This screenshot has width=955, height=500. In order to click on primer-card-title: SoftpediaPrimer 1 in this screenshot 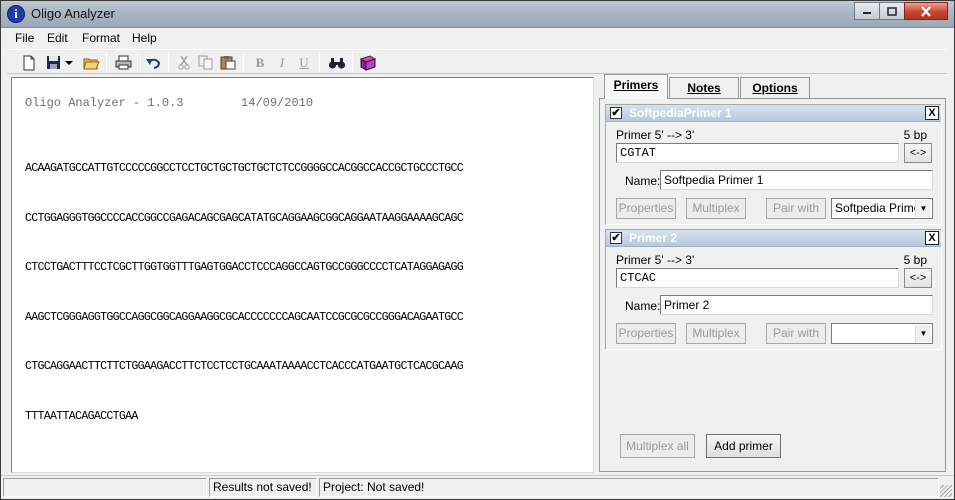, I will do `click(680, 113)`.